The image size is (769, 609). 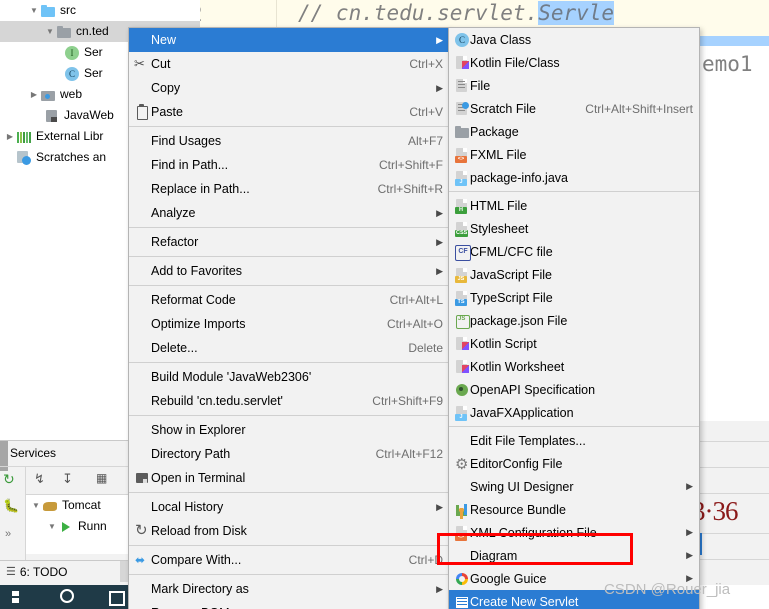 I want to click on terminal-icon, so click(x=142, y=478).